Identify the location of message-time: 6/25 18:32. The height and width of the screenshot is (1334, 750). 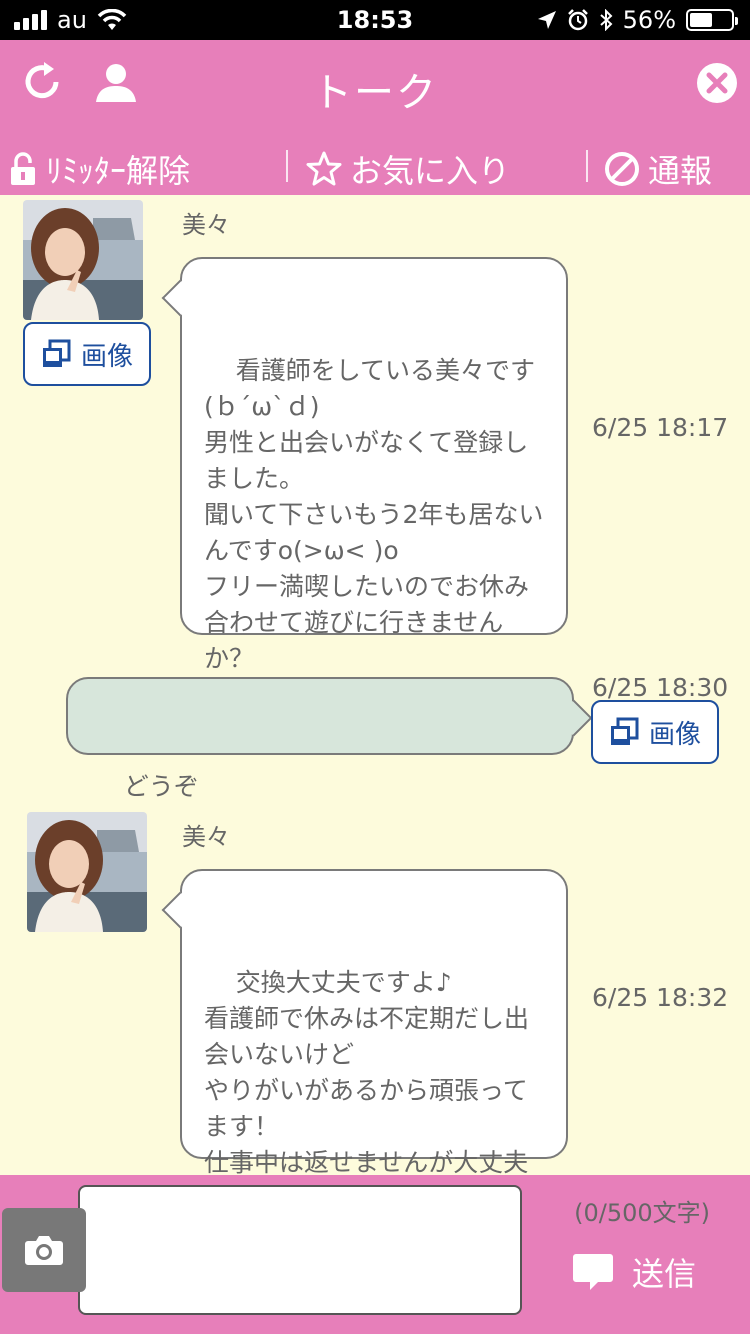
(660, 997).